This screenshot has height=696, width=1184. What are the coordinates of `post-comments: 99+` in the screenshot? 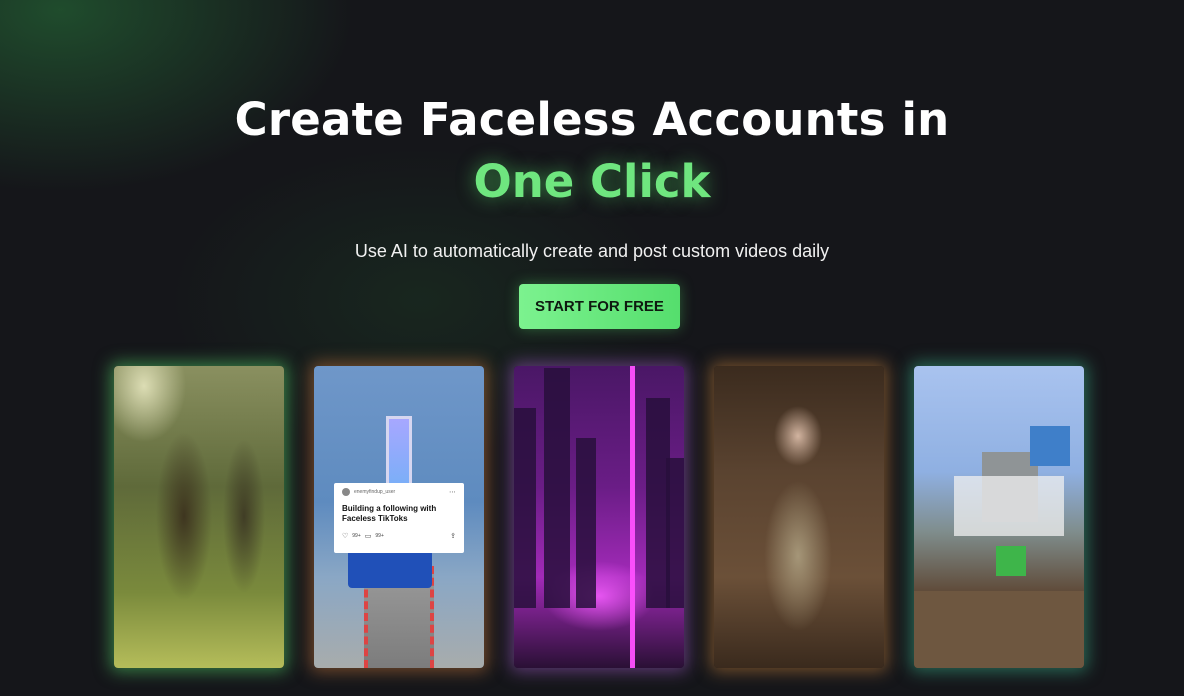 It's located at (379, 536).